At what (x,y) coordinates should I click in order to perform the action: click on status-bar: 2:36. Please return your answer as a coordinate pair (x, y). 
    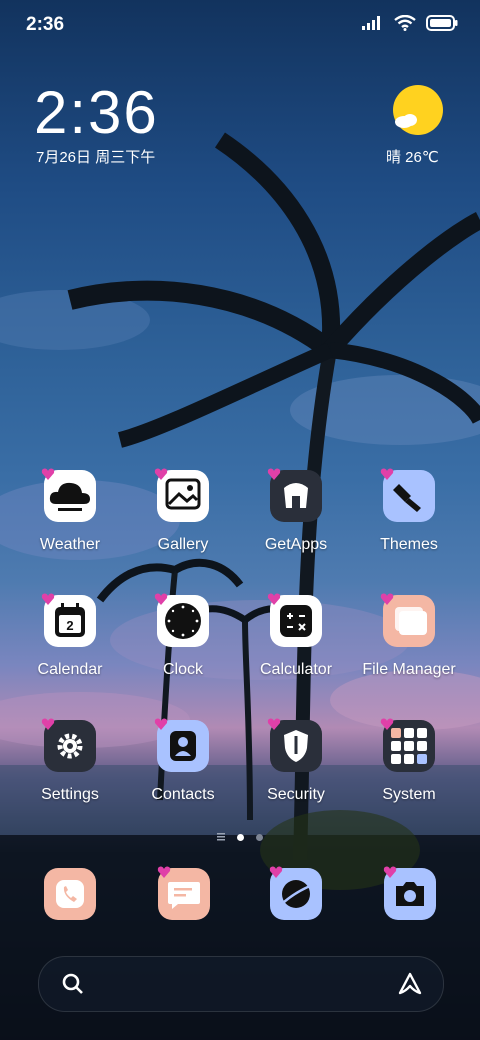
    Looking at the image, I should click on (240, 25).